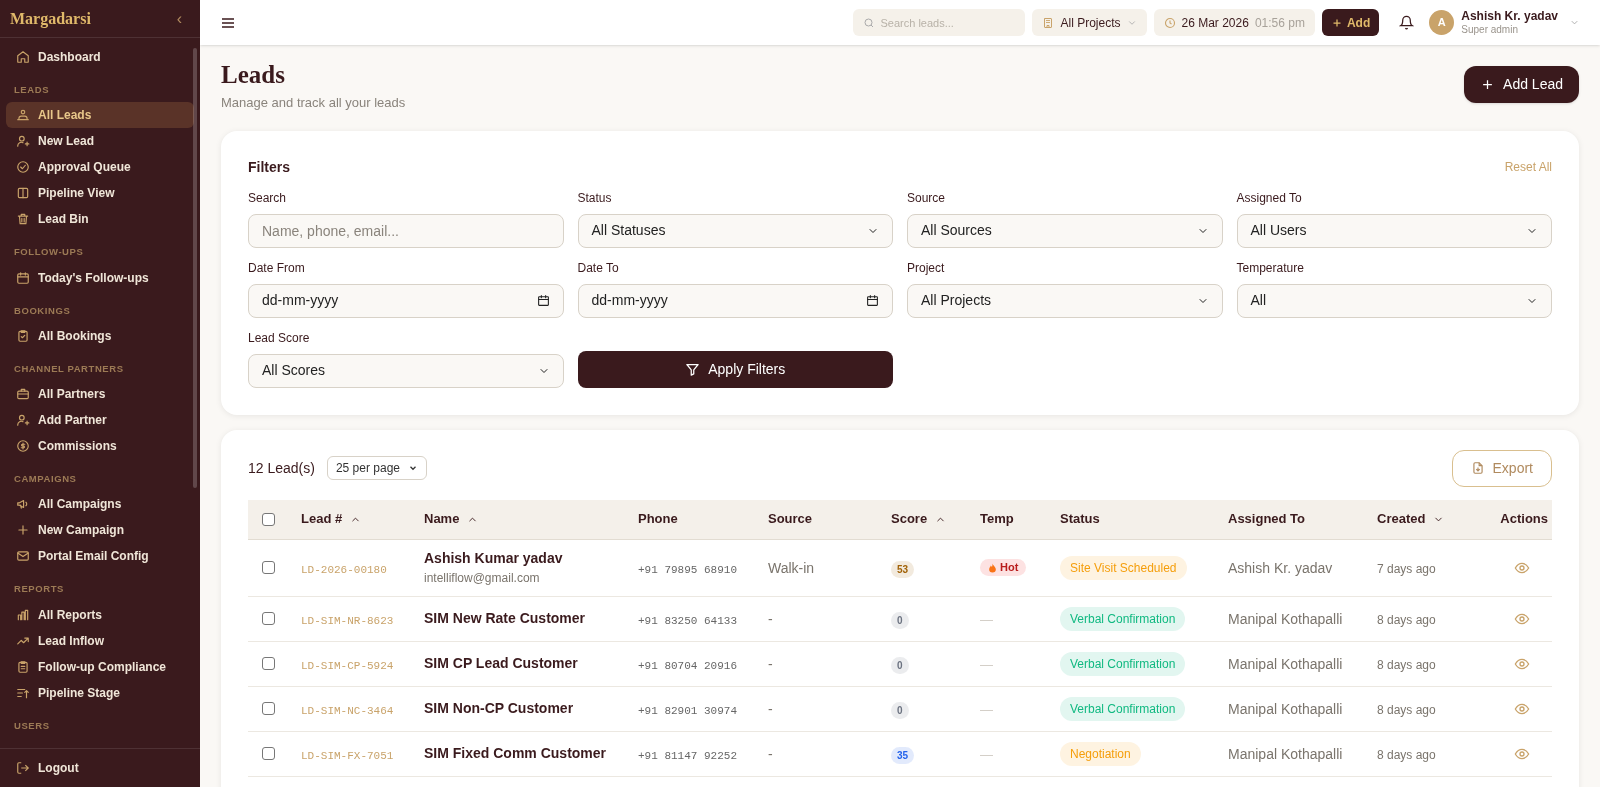 Image resolution: width=1600 pixels, height=787 pixels. I want to click on sidebar-item: Portal Email Config, so click(100, 556).